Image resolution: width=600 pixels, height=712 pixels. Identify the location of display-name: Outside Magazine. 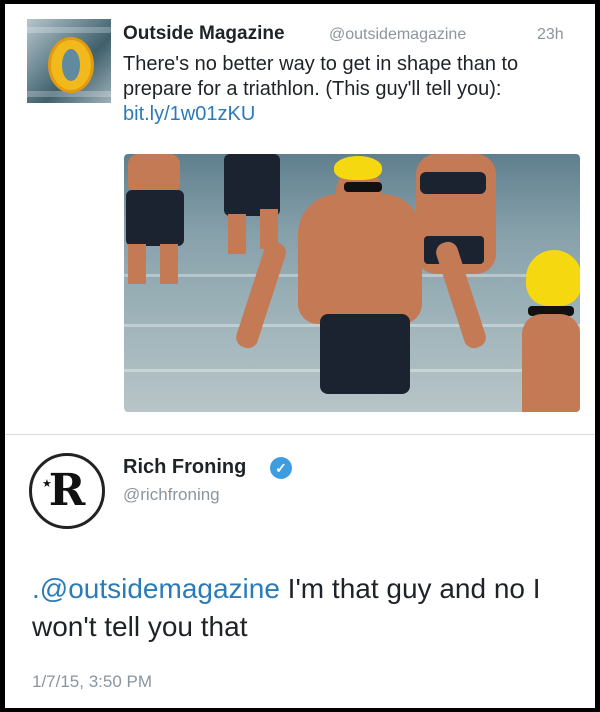
(204, 34).